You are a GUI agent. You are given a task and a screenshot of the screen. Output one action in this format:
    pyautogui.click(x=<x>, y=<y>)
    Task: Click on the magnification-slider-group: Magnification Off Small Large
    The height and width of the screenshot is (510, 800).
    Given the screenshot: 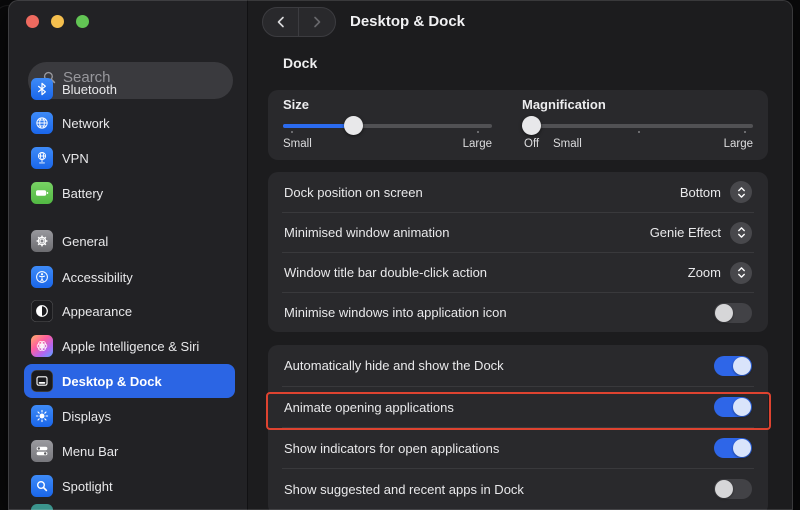 What is the action you would take?
    pyautogui.click(x=637, y=124)
    